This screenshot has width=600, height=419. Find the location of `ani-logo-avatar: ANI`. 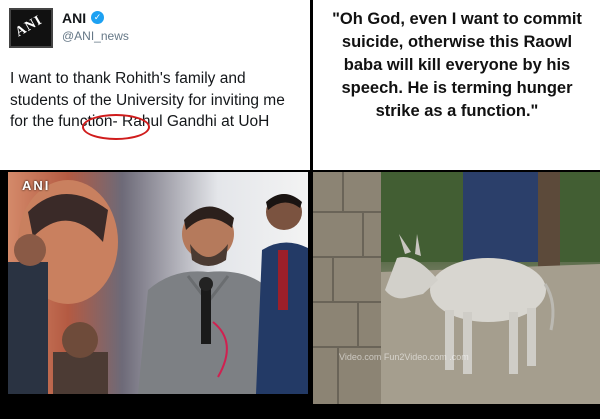

ani-logo-avatar: ANI is located at coordinates (31, 28).